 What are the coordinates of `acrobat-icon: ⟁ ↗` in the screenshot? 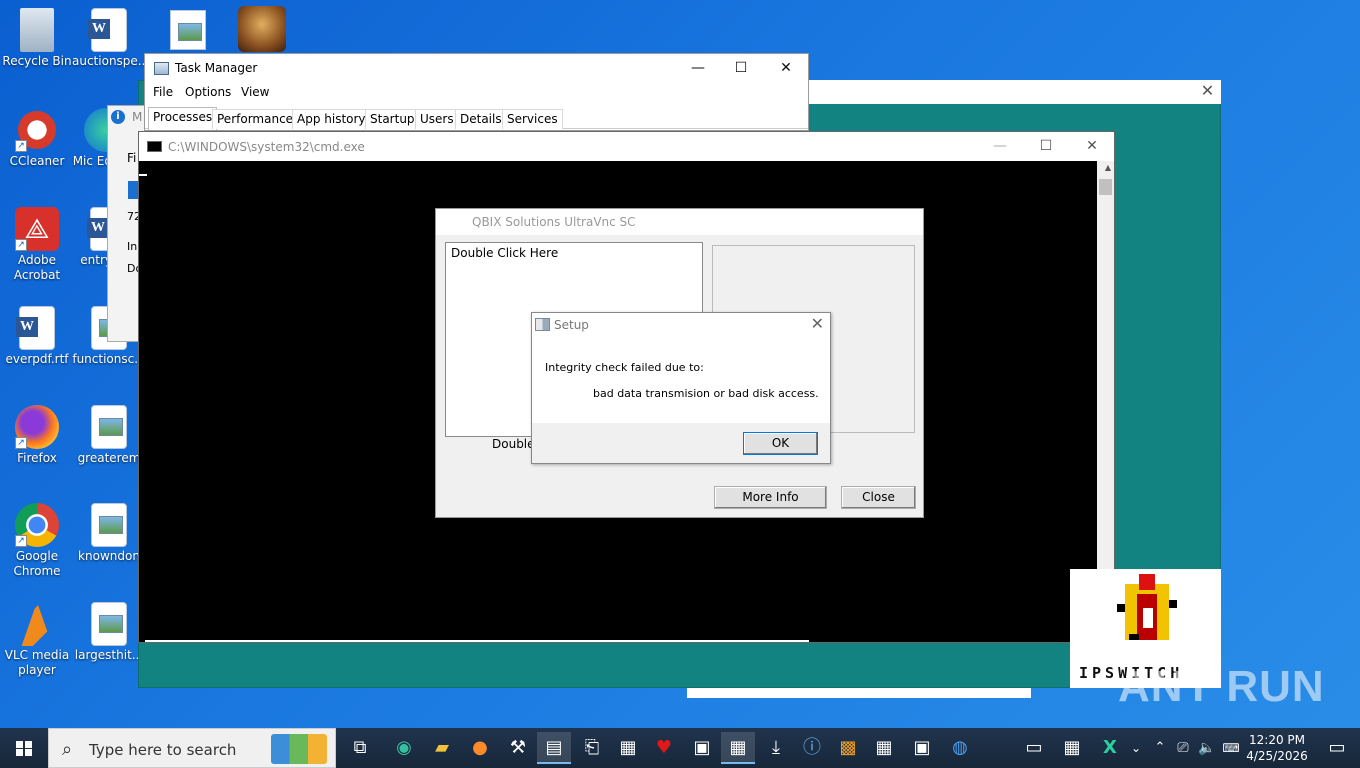 It's located at (37, 229).